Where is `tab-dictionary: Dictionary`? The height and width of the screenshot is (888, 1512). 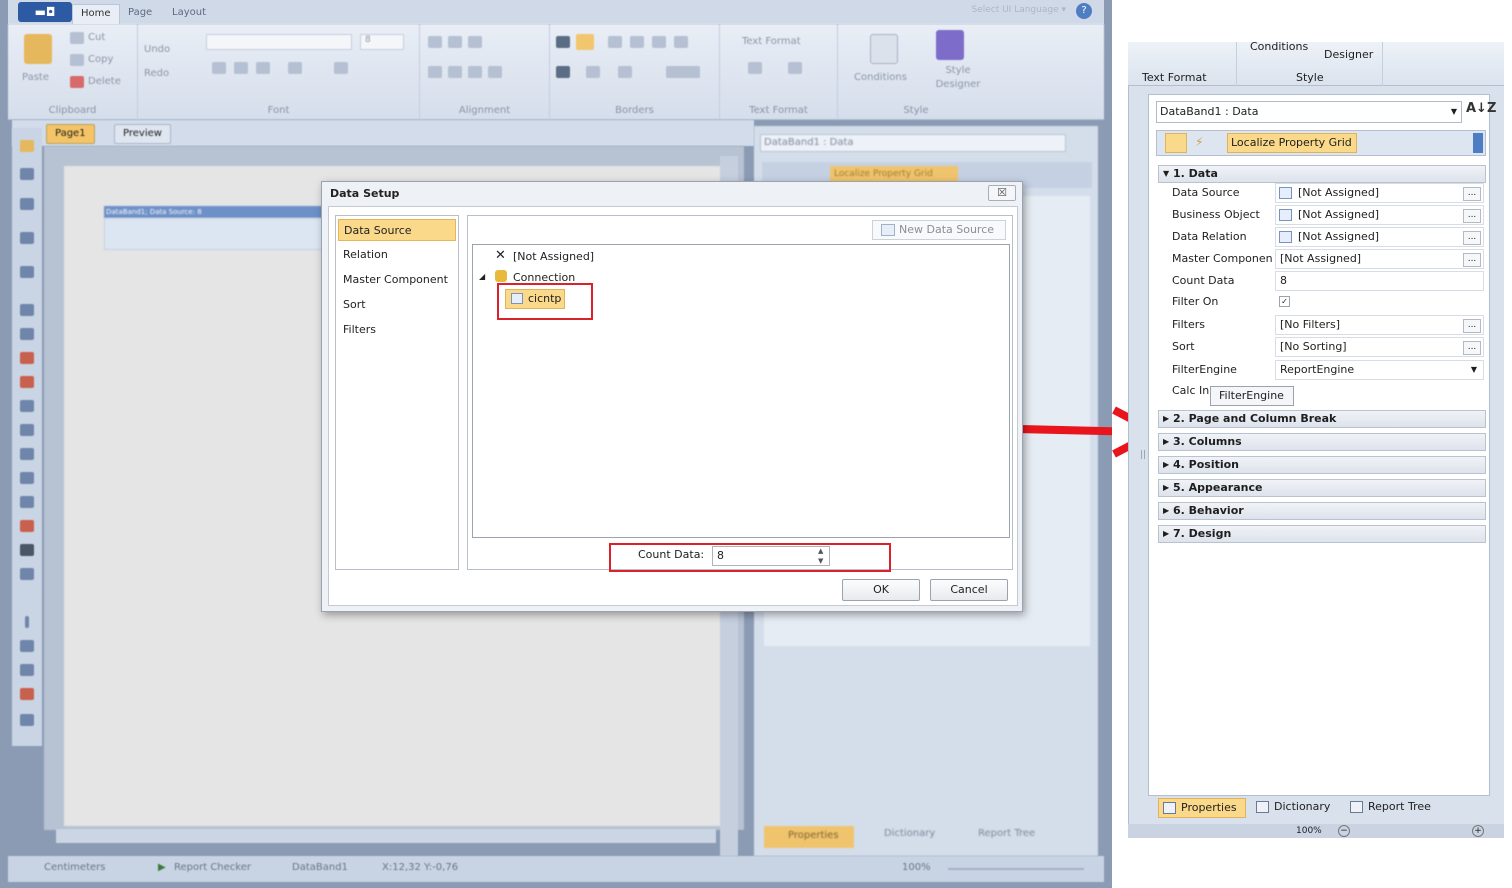
tab-dictionary: Dictionary is located at coordinates (1295, 808).